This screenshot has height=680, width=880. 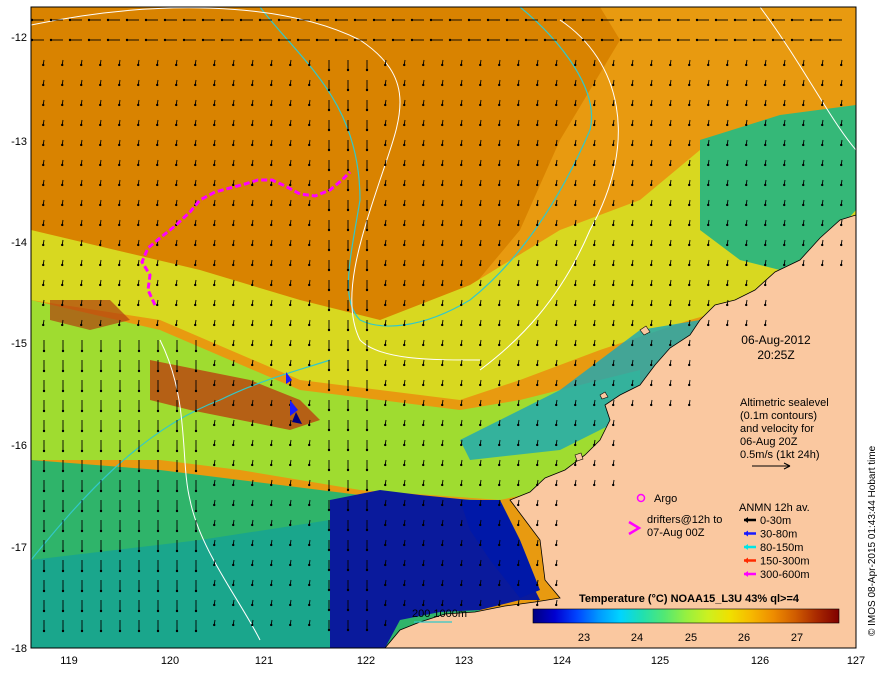 What do you see at coordinates (637, 638) in the screenshot?
I see `colorbar-tick: 24` at bounding box center [637, 638].